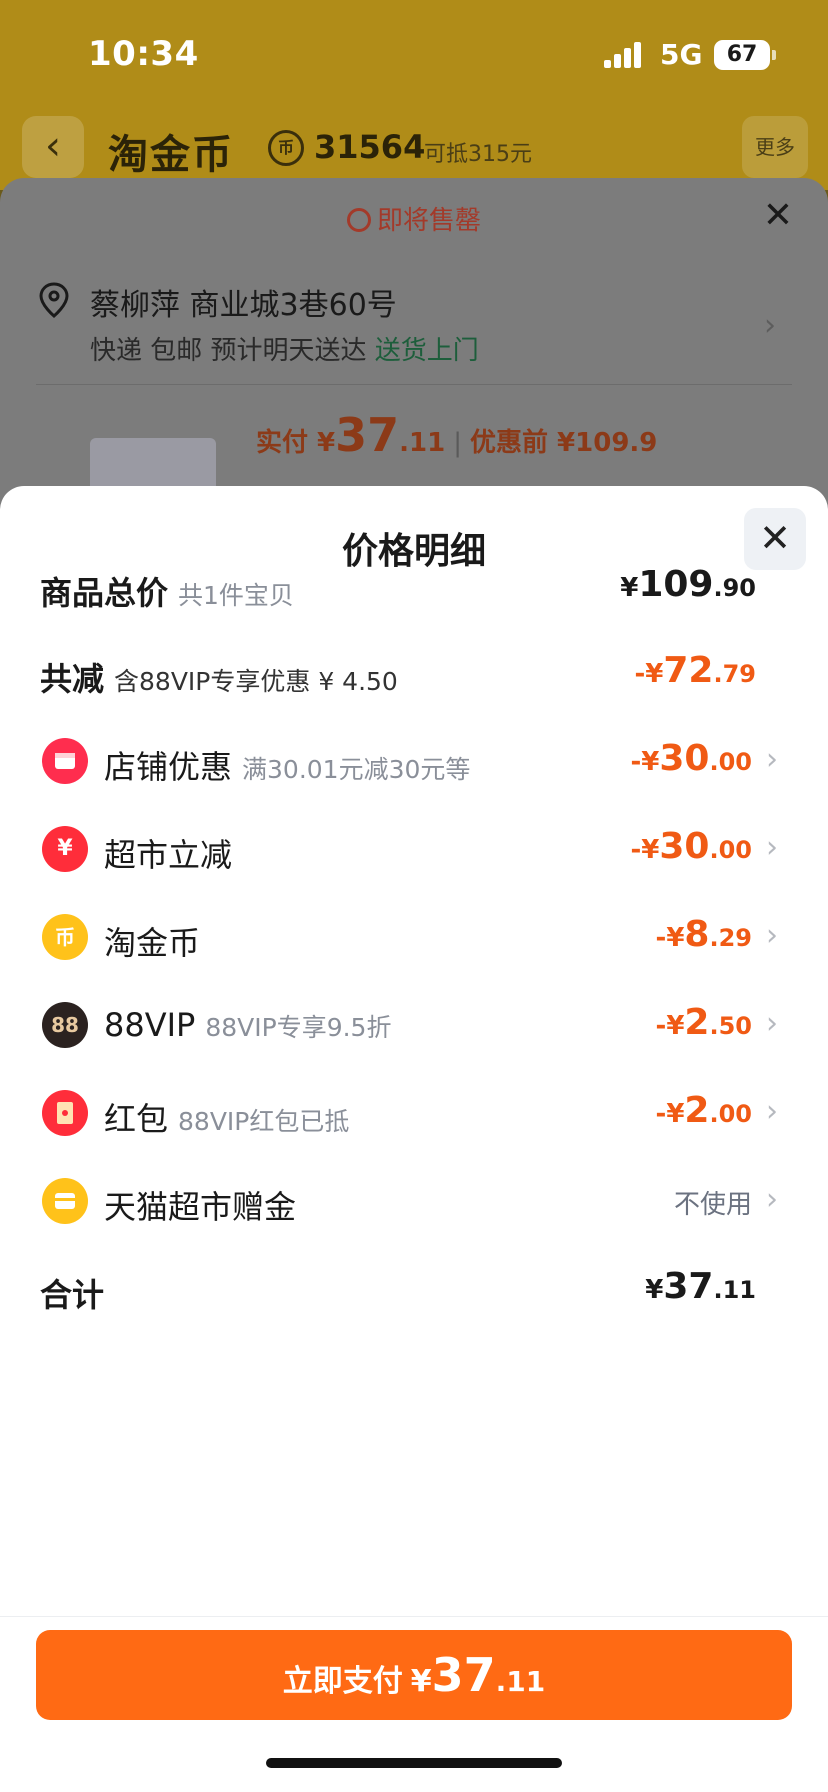 The height and width of the screenshot is (1792, 828). I want to click on row-amount: -¥8.29, so click(703, 934).